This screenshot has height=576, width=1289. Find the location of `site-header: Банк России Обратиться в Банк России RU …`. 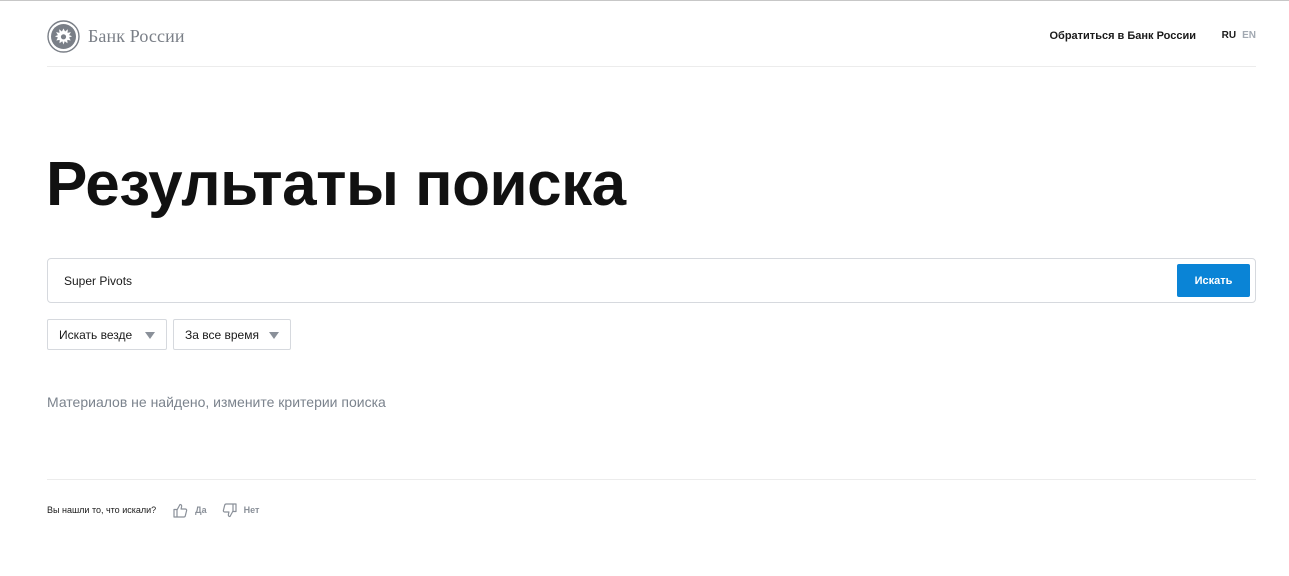

site-header: Банк России Обратиться в Банк России RU … is located at coordinates (651, 42).